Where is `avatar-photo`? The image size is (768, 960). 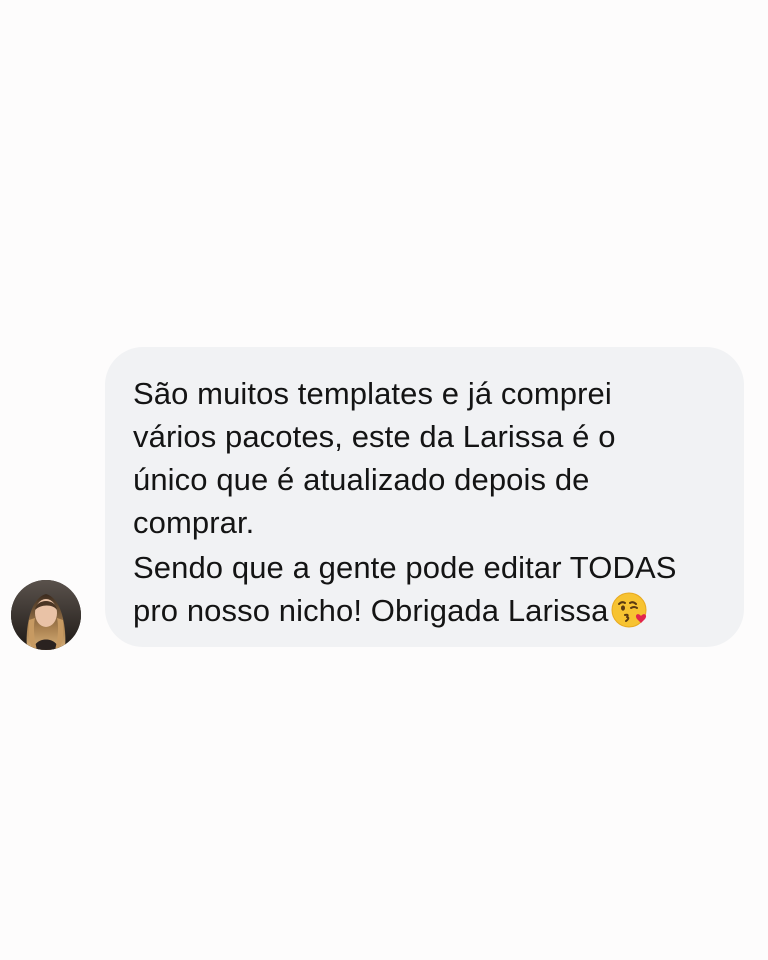 avatar-photo is located at coordinates (46, 615).